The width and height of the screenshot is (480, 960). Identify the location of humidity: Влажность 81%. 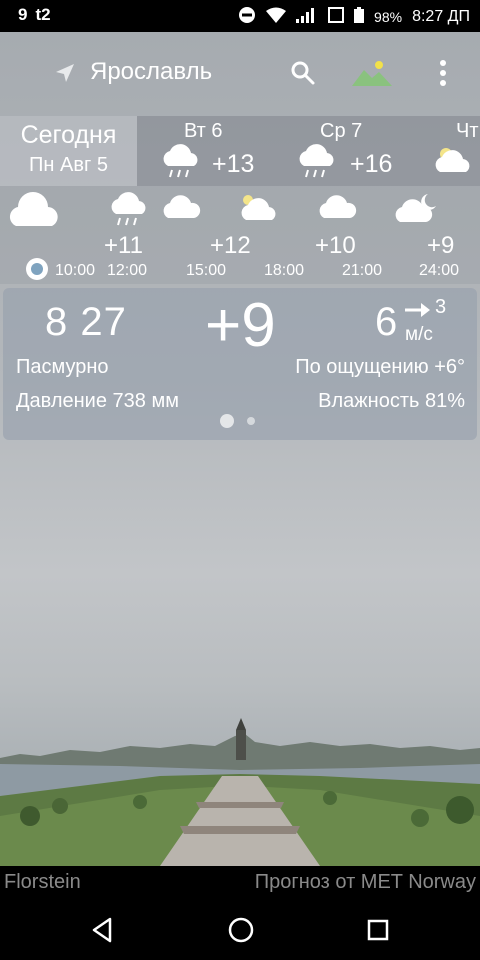
(391, 401).